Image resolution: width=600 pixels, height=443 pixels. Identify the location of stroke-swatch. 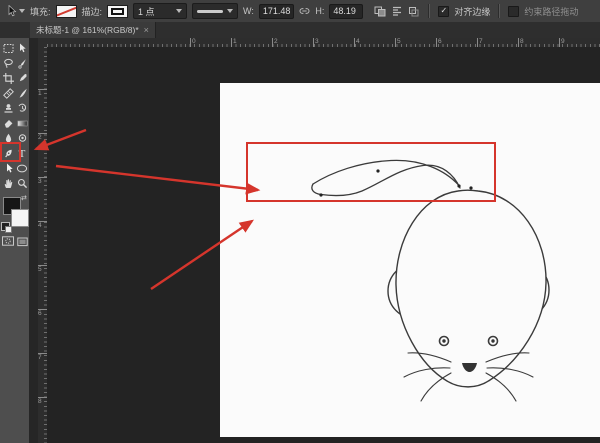
(118, 11).